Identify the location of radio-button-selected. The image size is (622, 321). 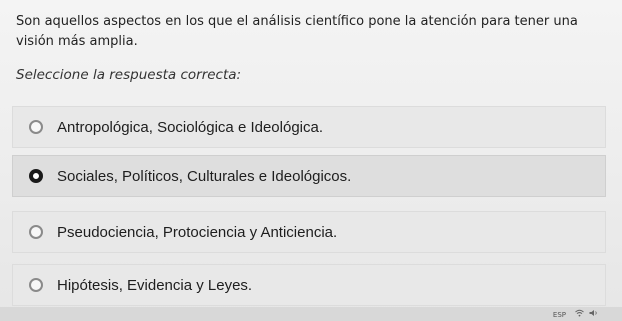
(36, 176).